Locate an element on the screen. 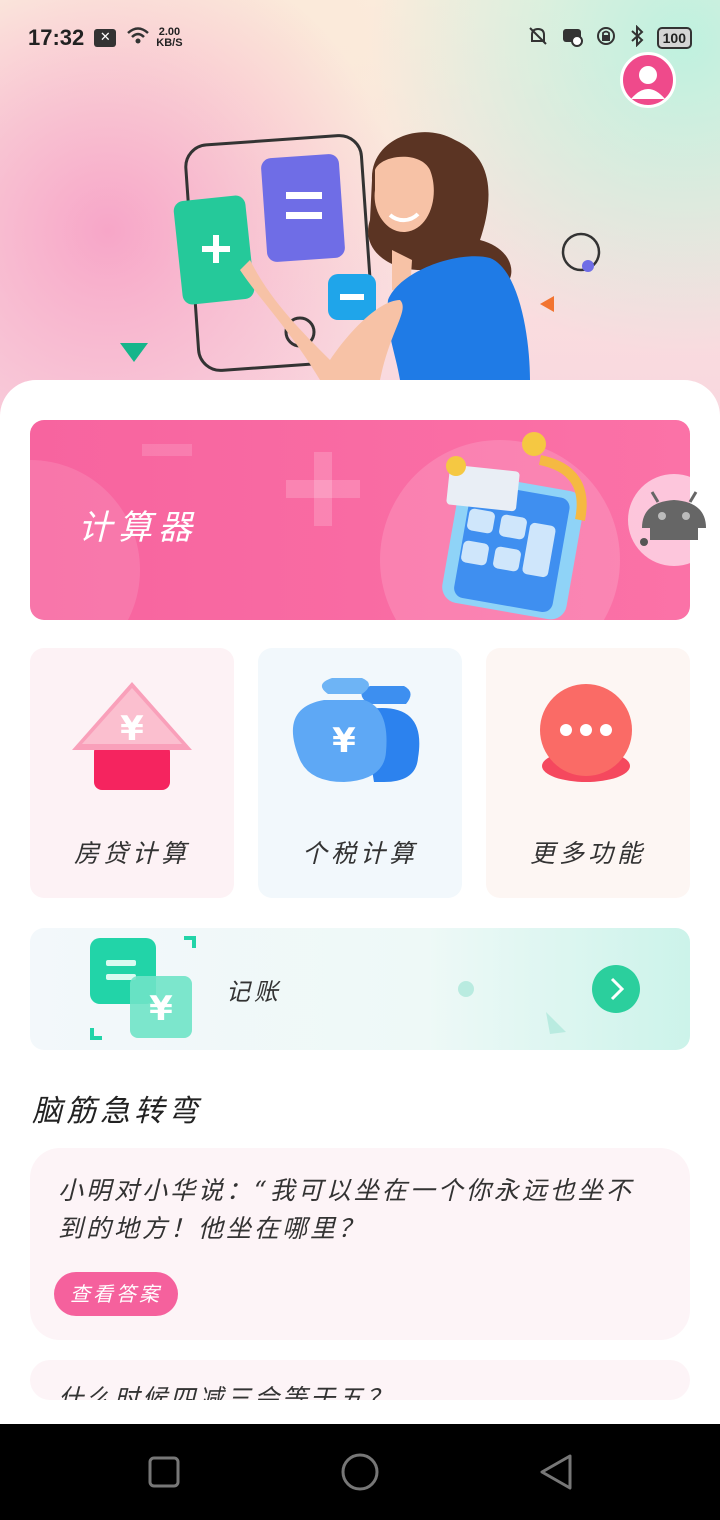 The width and height of the screenshot is (720, 1520). status-time: 17:32 is located at coordinates (56, 37).